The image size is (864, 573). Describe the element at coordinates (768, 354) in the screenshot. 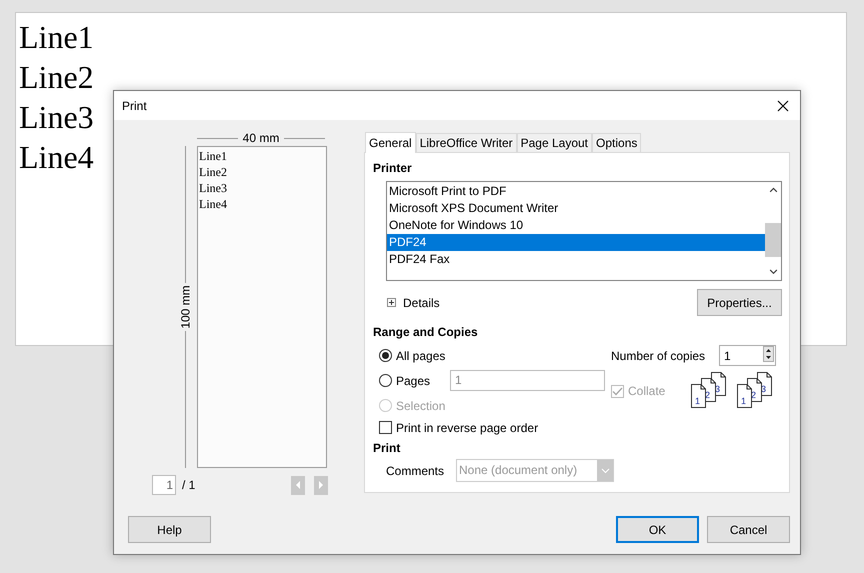

I see `spin-arrows-icon` at that location.